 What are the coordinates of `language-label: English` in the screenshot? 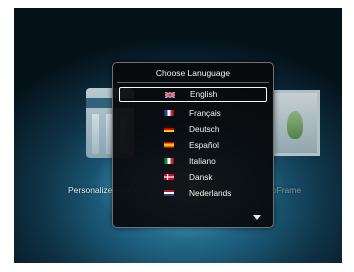 It's located at (204, 94).